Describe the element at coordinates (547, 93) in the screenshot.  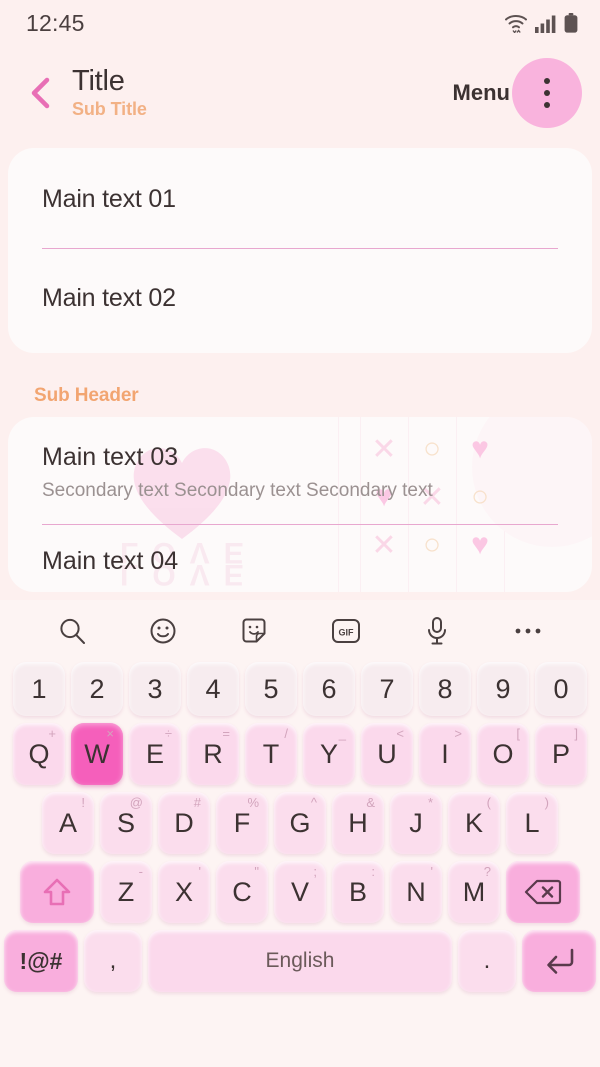
I see `overflow-menu-button` at that location.